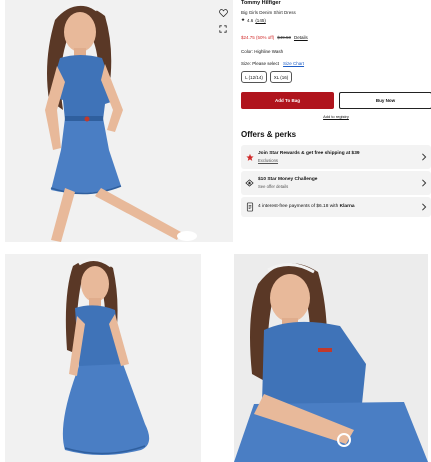 The image size is (431, 462). Describe the element at coordinates (268, 12) in the screenshot. I see `product-title: Big Girls Denim Shirt Dress` at that location.